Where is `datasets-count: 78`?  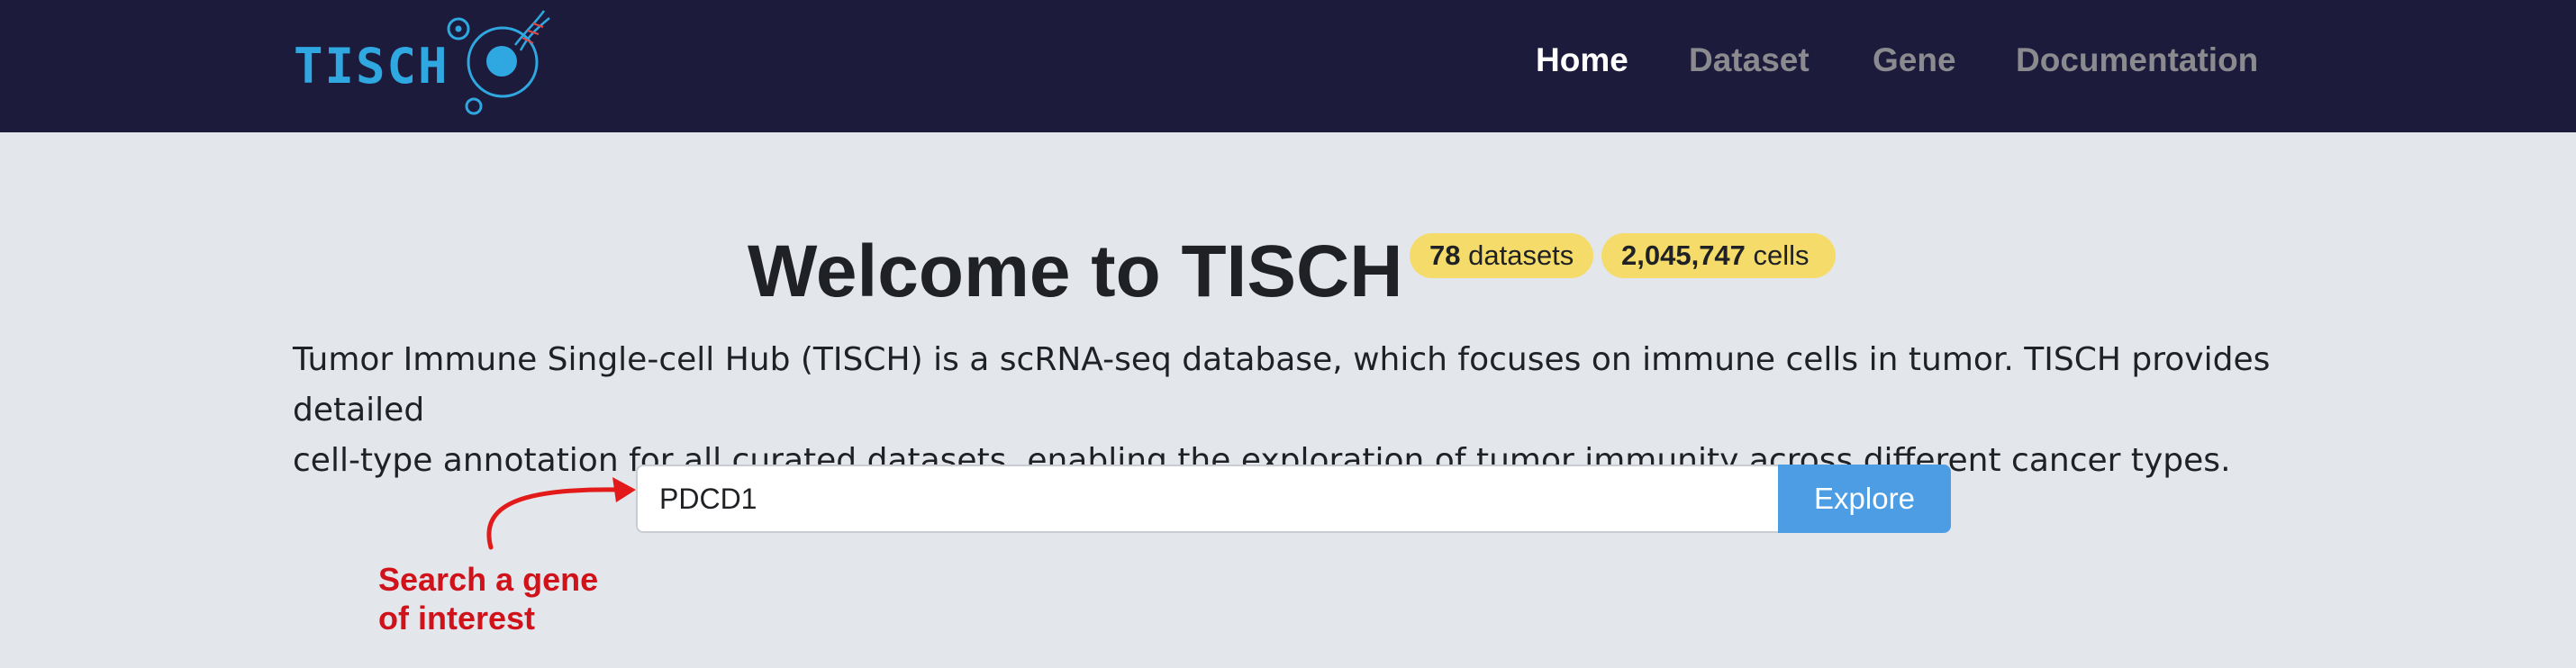 datasets-count: 78 is located at coordinates (1445, 255).